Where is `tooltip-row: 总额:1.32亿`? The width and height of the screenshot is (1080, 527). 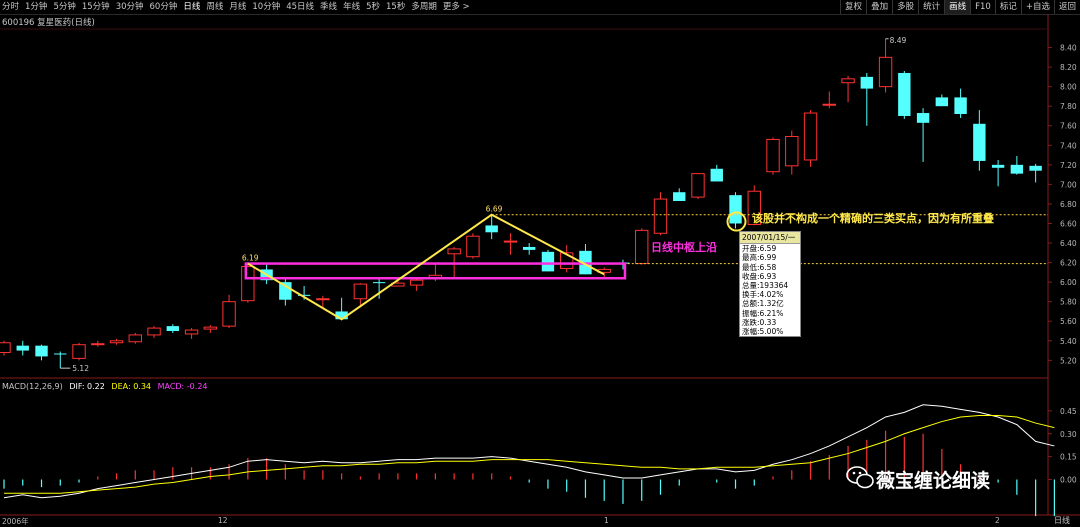
tooltip-row: 总额:1.32亿 is located at coordinates (763, 304).